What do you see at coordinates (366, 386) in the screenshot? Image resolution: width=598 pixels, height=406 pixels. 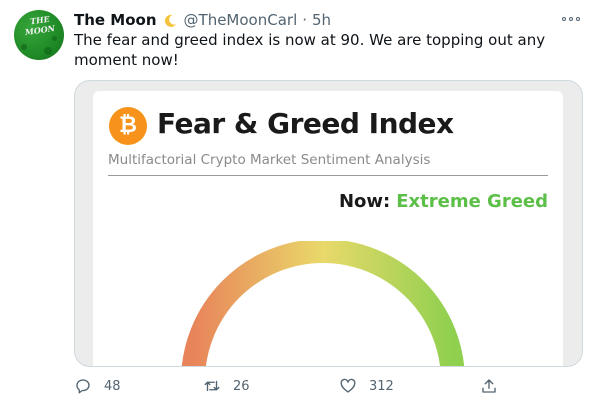 I see `like-button: 312` at bounding box center [366, 386].